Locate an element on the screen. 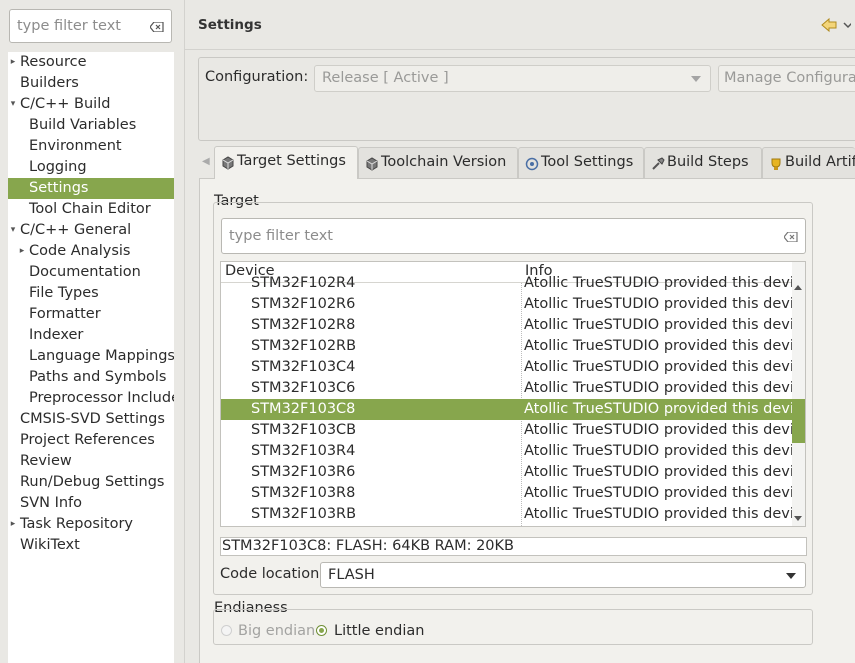  device-cell: STM32F103C8 is located at coordinates (303, 409).